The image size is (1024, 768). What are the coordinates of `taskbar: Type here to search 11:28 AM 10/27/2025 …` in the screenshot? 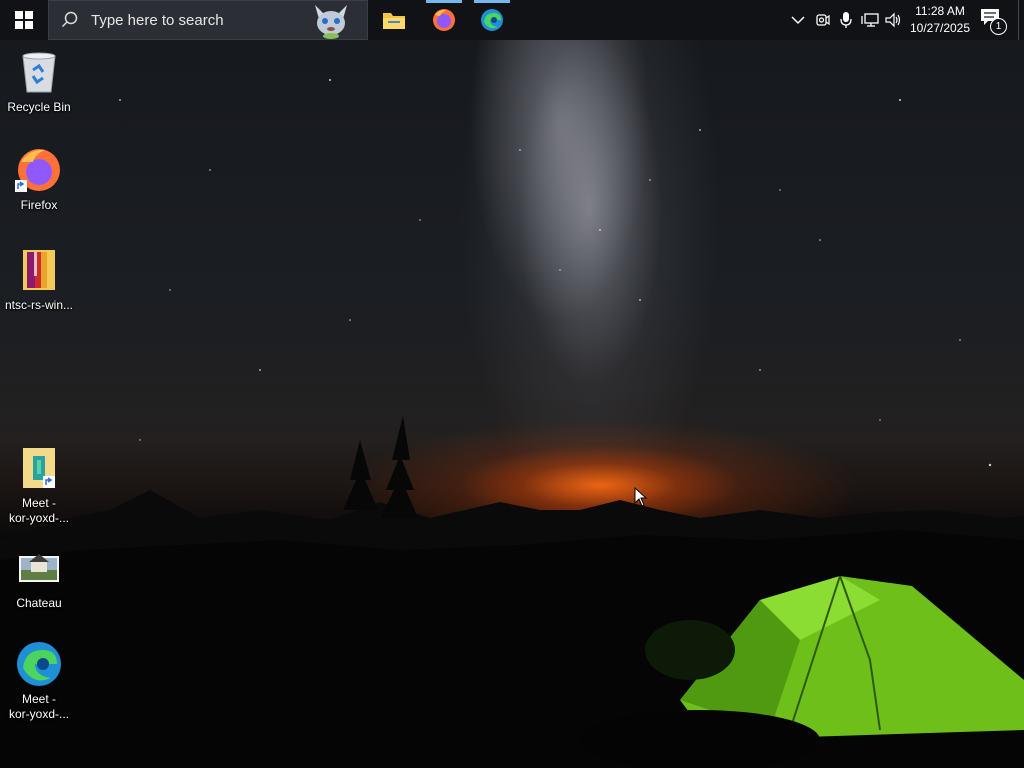 It's located at (512, 20).